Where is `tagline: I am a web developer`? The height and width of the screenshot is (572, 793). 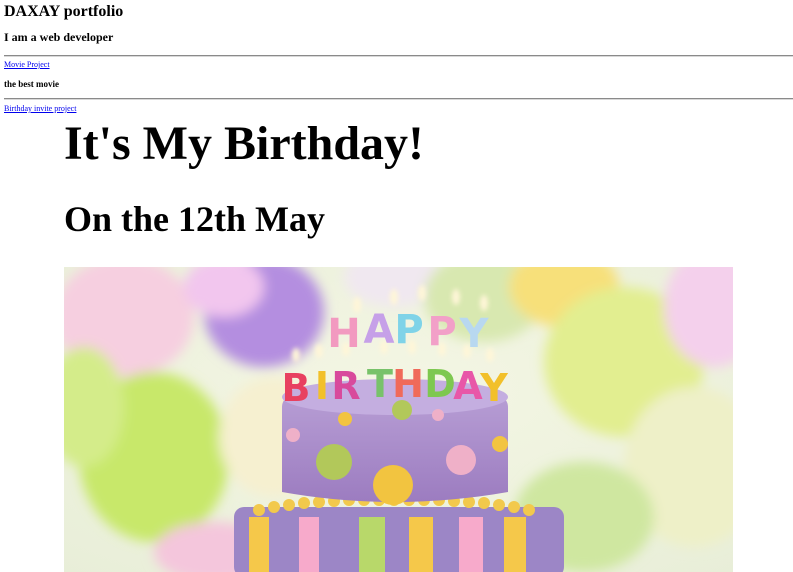 tagline: I am a web developer is located at coordinates (59, 37).